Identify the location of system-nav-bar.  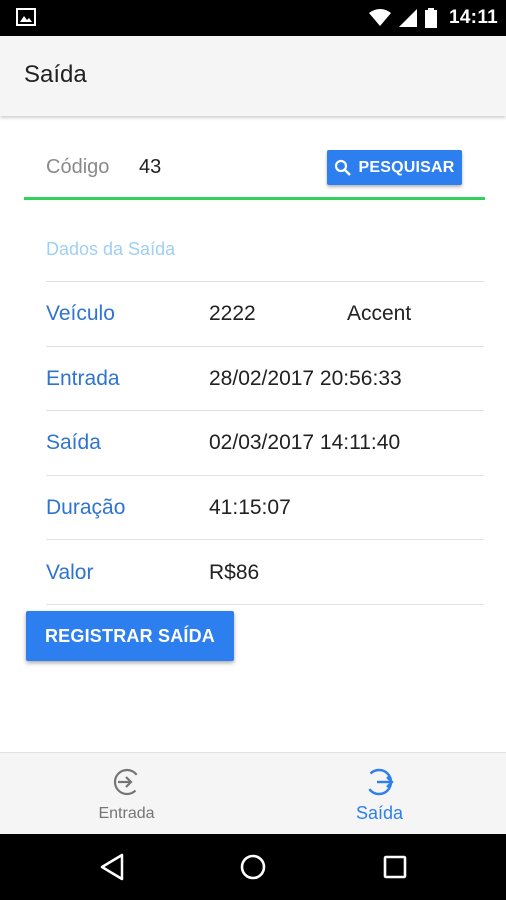
(253, 867).